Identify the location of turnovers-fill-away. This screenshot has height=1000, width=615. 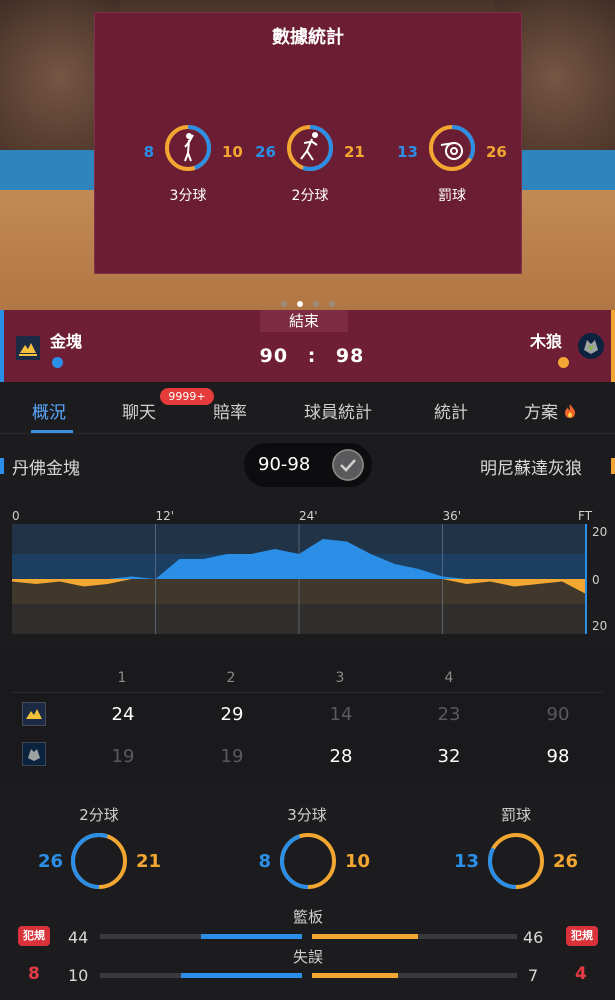
(355, 975).